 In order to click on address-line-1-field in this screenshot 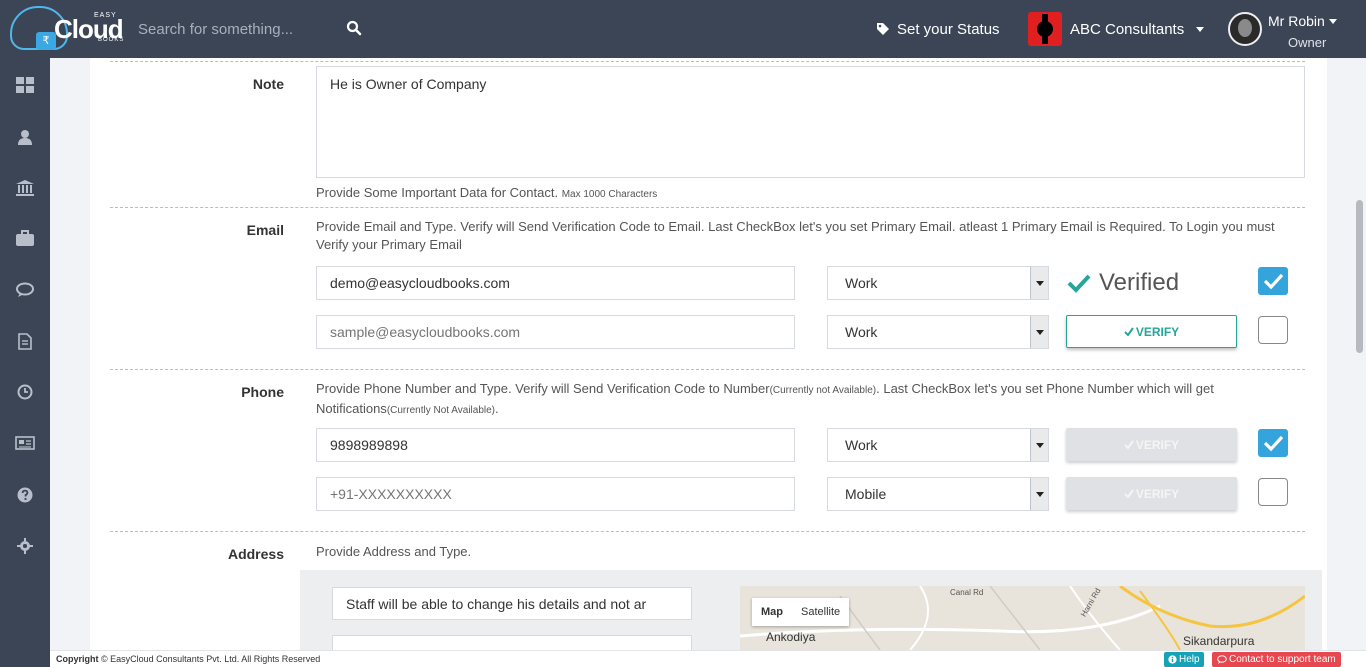, I will do `click(512, 603)`.